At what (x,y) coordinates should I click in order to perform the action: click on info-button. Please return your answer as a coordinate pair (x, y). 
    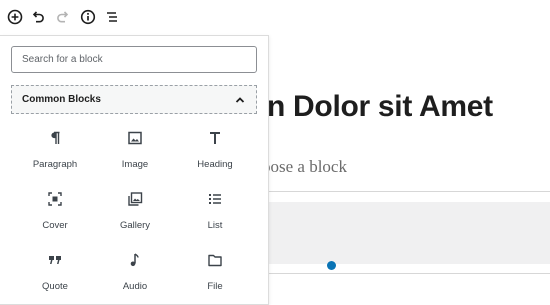
    Looking at the image, I should click on (88, 17).